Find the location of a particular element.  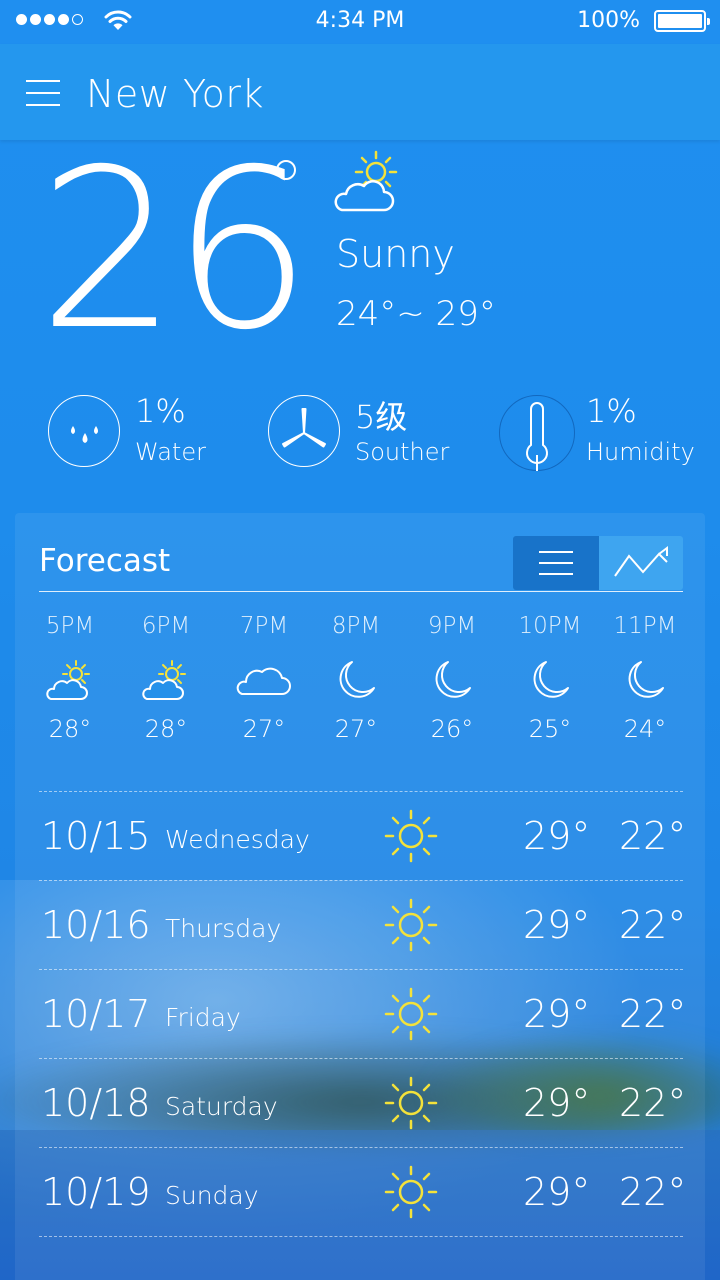

water-label: Water is located at coordinates (170, 452).